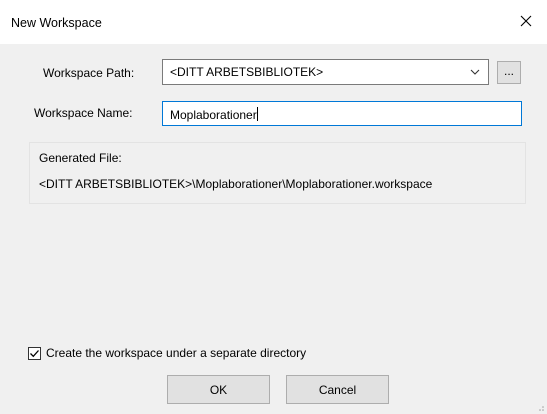  Describe the element at coordinates (540, 407) in the screenshot. I see `resize-grip-icon` at that location.